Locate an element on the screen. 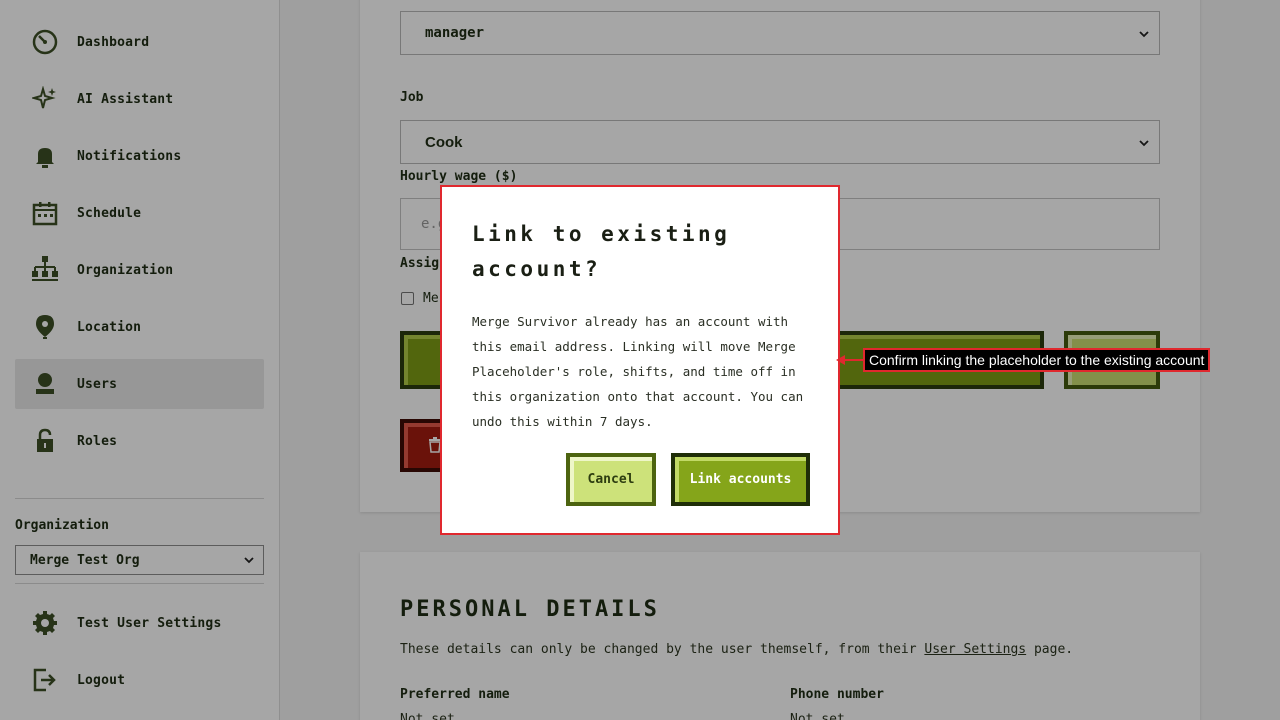 This screenshot has width=1280, height=720. cancel-button: Cancel is located at coordinates (611, 479).